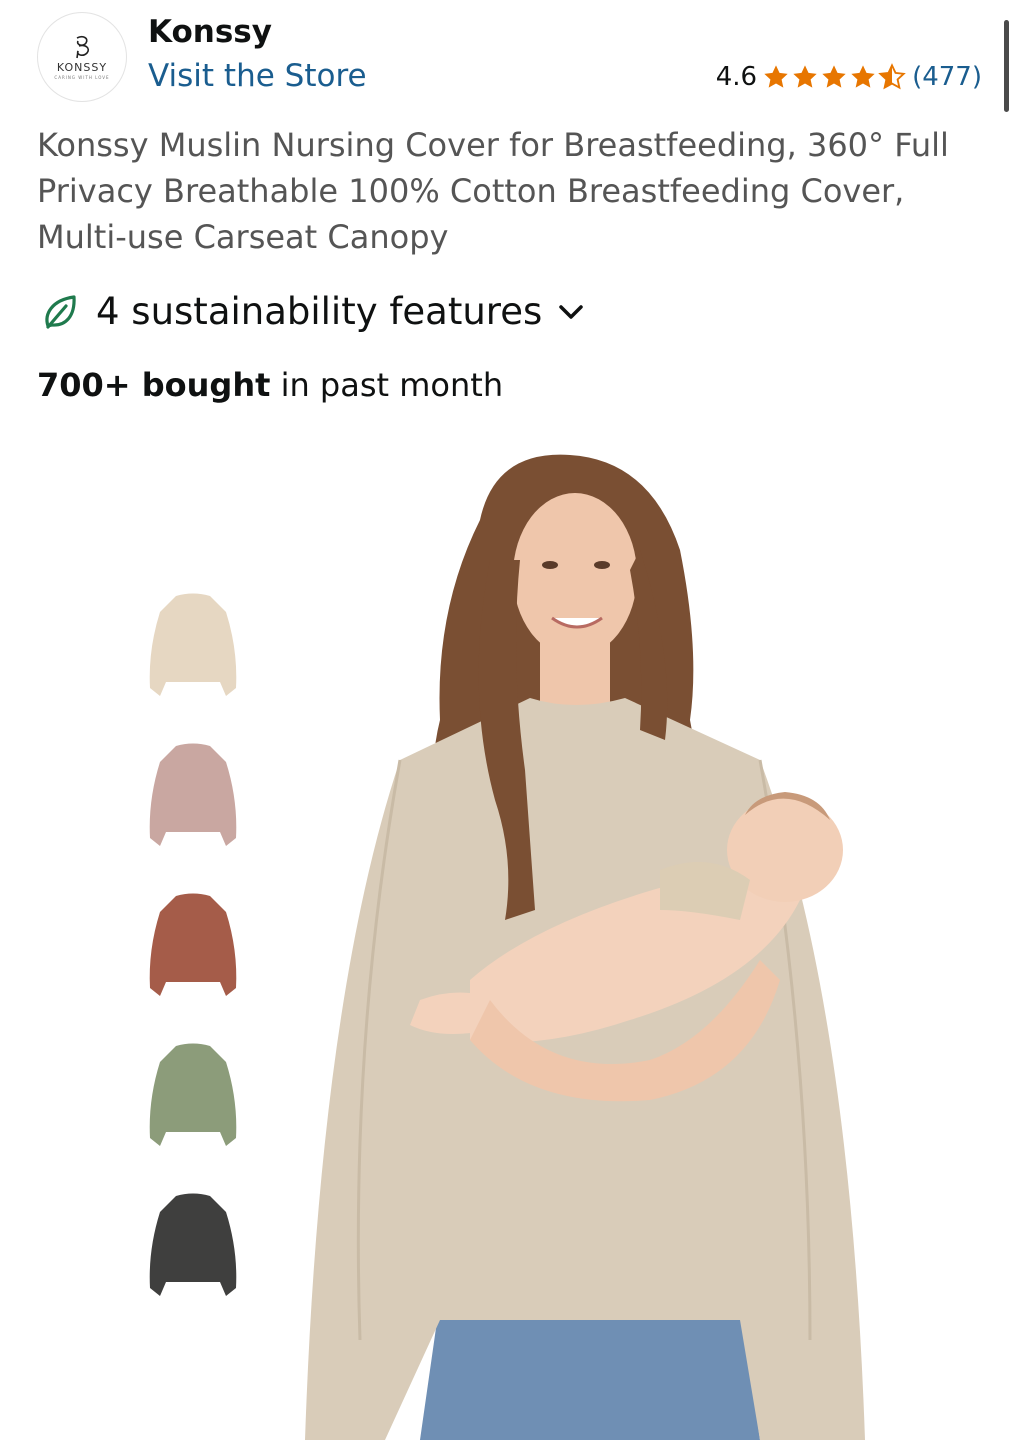  Describe the element at coordinates (1006, 66) in the screenshot. I see `scrollbar` at that location.